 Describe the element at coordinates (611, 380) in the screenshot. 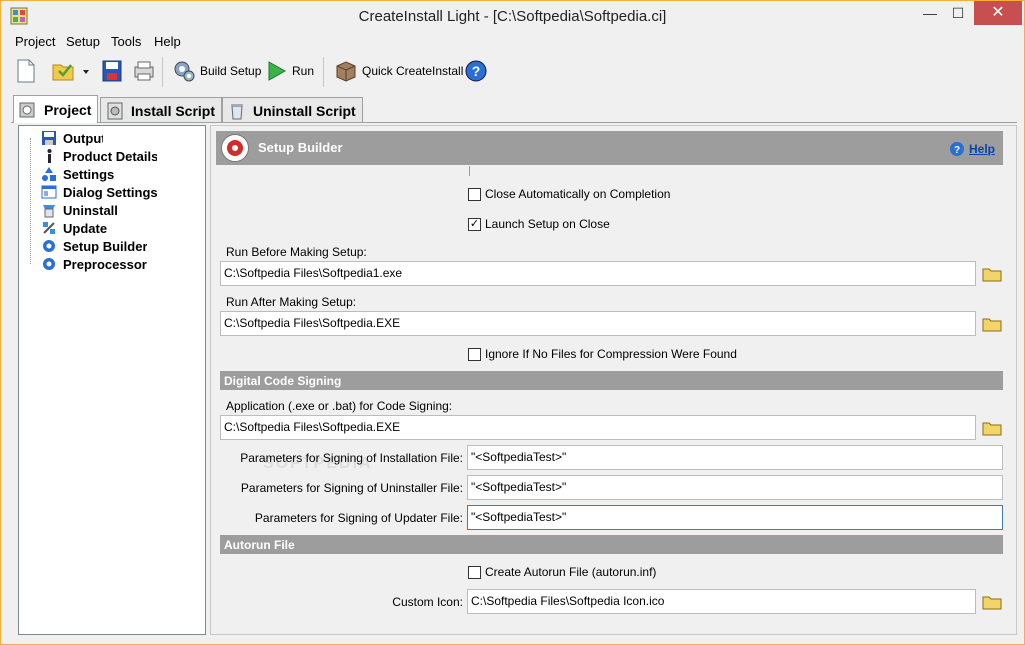

I see `digital-code-signing-header: Digital Code Signing` at that location.